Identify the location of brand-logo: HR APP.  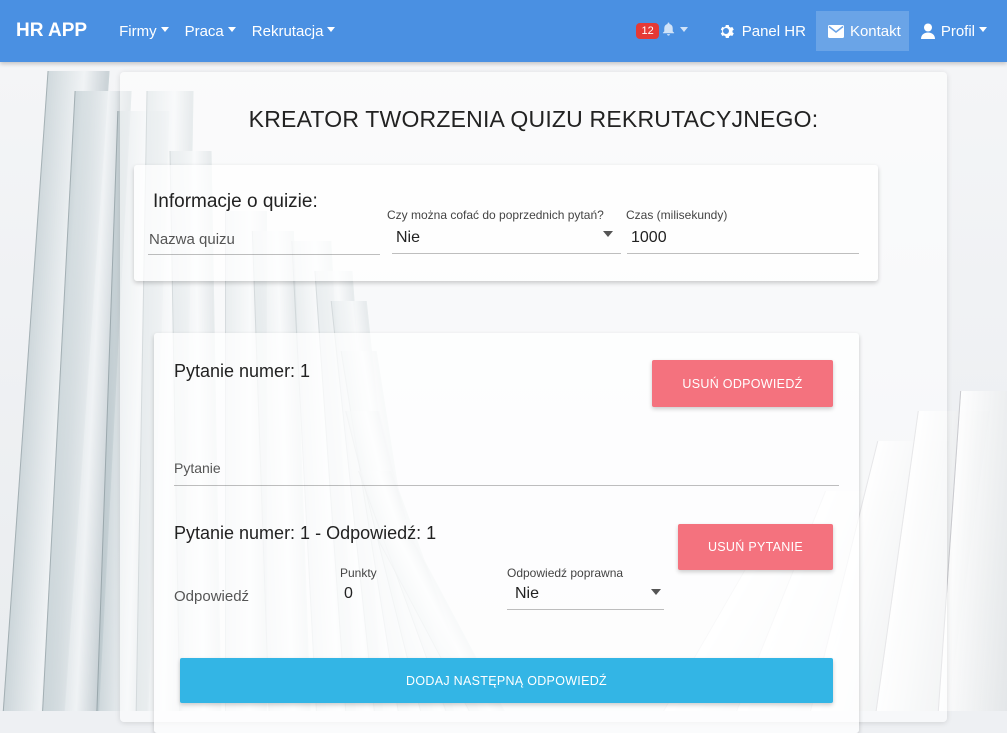
(51, 31).